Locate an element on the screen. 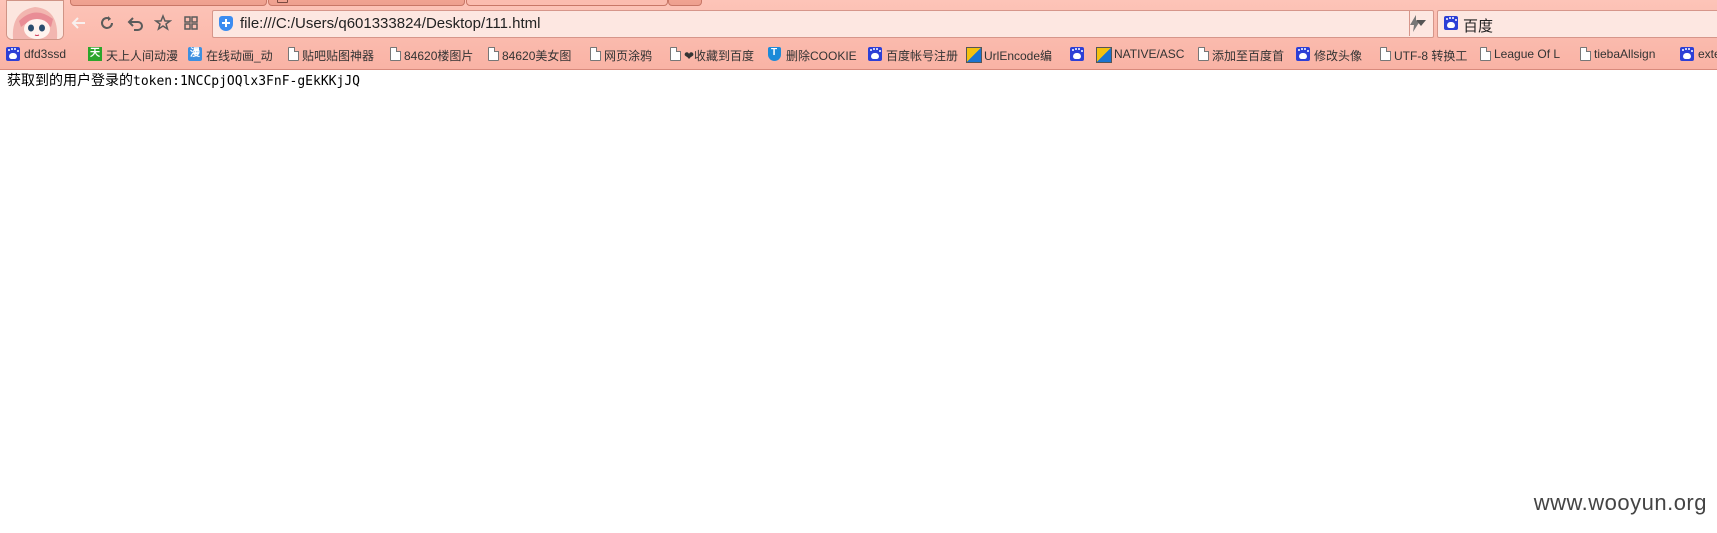  bookmark-label: ❤收藏到百度 is located at coordinates (719, 56).